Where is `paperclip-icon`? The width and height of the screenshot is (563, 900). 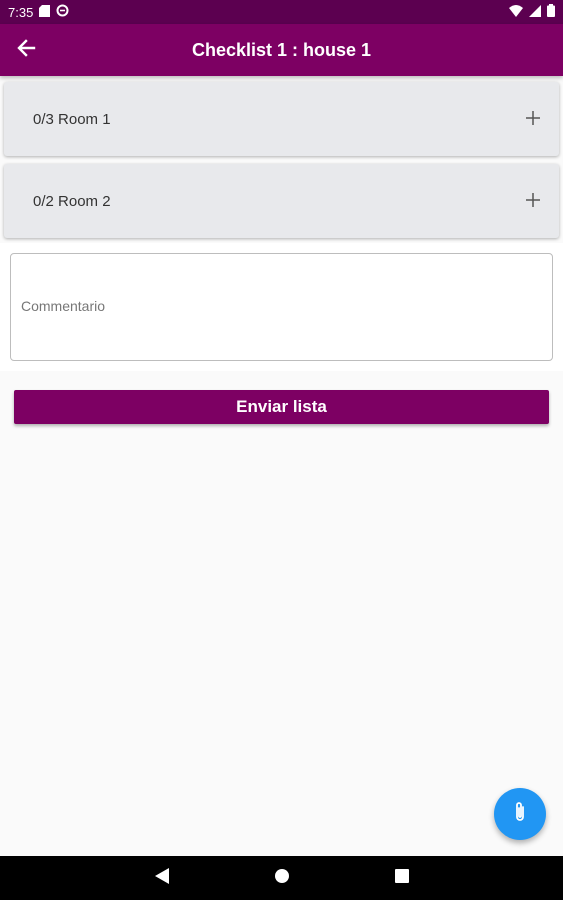 paperclip-icon is located at coordinates (520, 814).